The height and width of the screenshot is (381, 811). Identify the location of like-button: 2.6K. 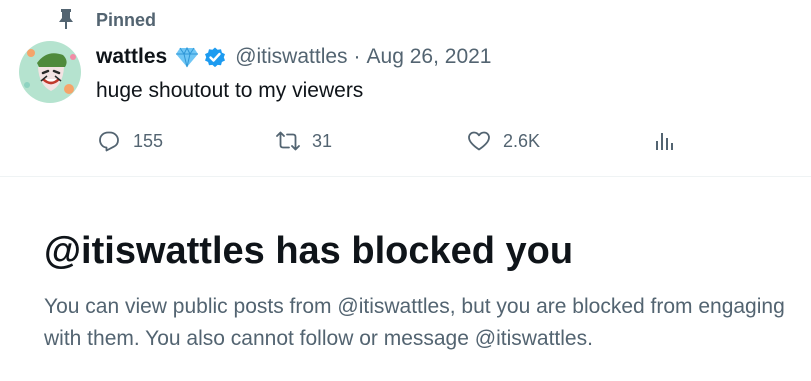
(503, 141).